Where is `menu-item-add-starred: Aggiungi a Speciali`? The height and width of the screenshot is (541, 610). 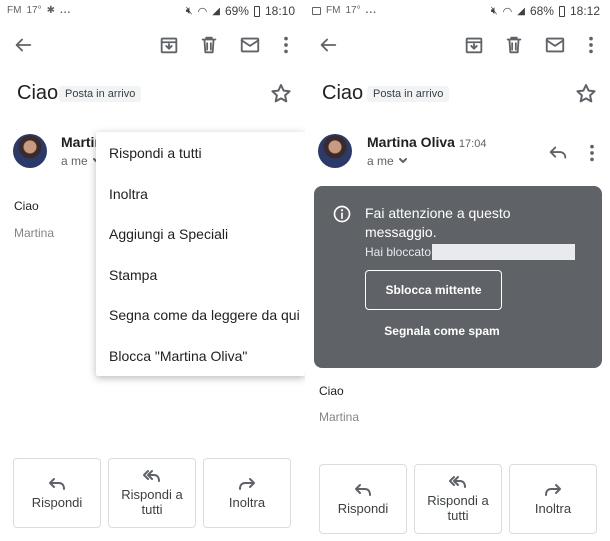
menu-item-add-starred: Aggiungi a Speciali is located at coordinates (168, 234).